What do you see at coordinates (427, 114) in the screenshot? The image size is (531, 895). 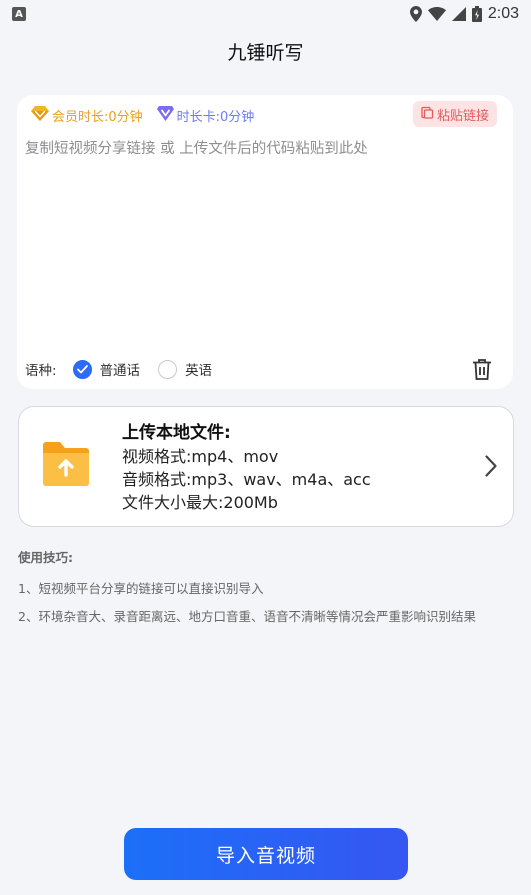 I see `paste-icon` at bounding box center [427, 114].